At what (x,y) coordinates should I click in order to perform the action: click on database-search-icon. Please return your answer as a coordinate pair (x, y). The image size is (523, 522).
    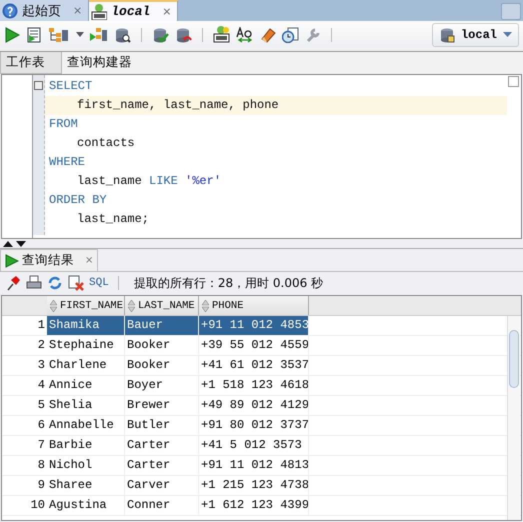
    Looking at the image, I should click on (122, 34).